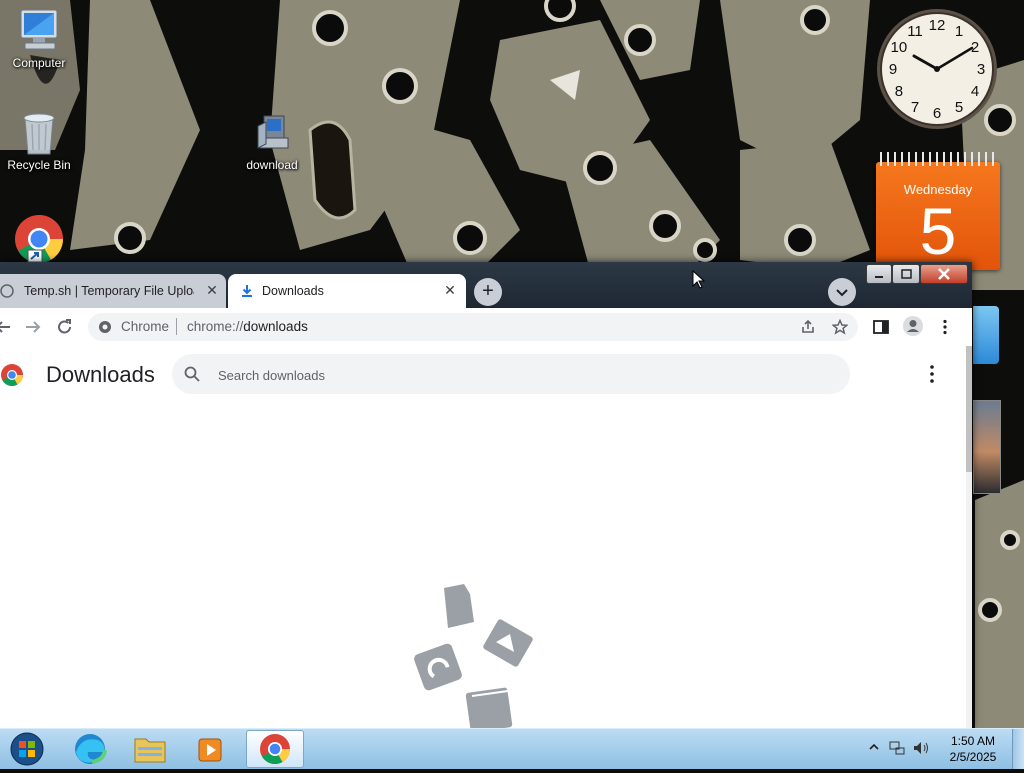  I want to click on maximize-button, so click(906, 274).